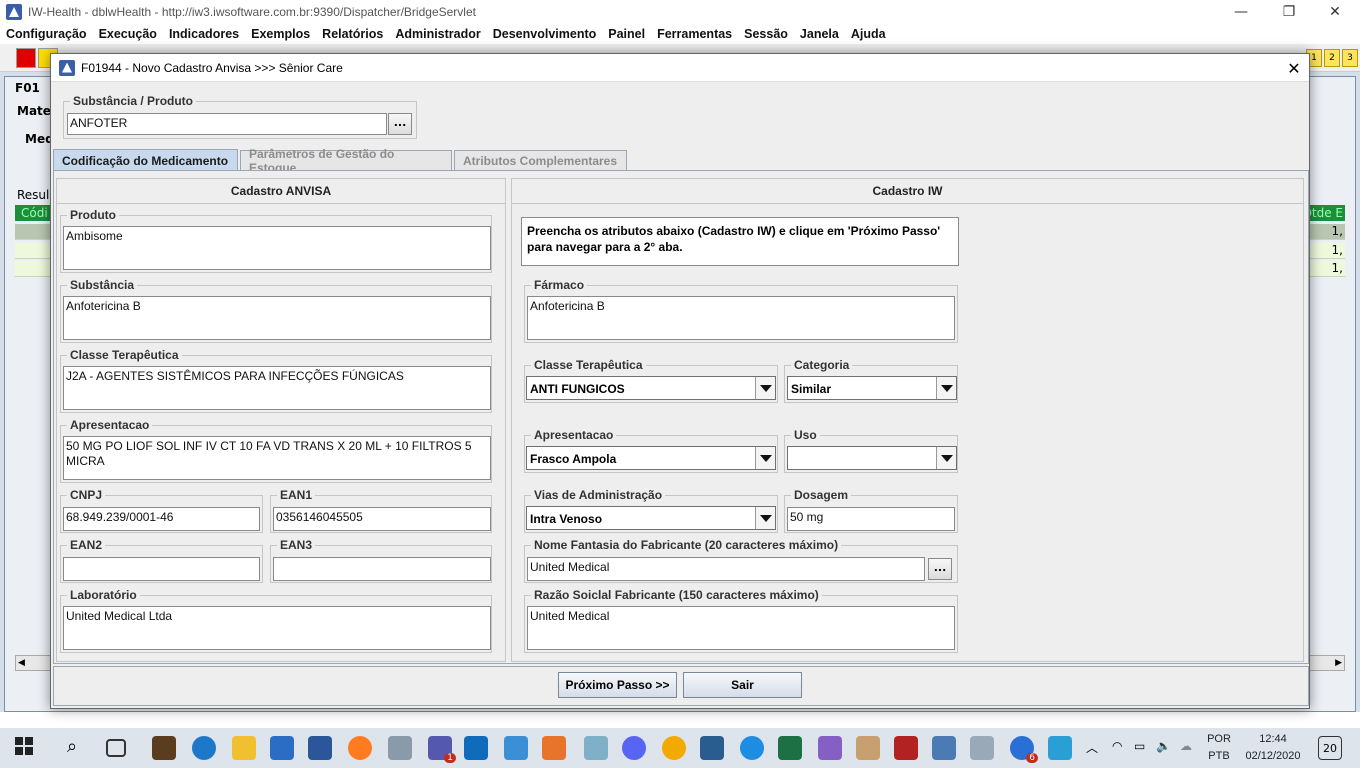  Describe the element at coordinates (545, 34) in the screenshot. I see `menu-desenvolvimento: Desenvolvimento` at that location.